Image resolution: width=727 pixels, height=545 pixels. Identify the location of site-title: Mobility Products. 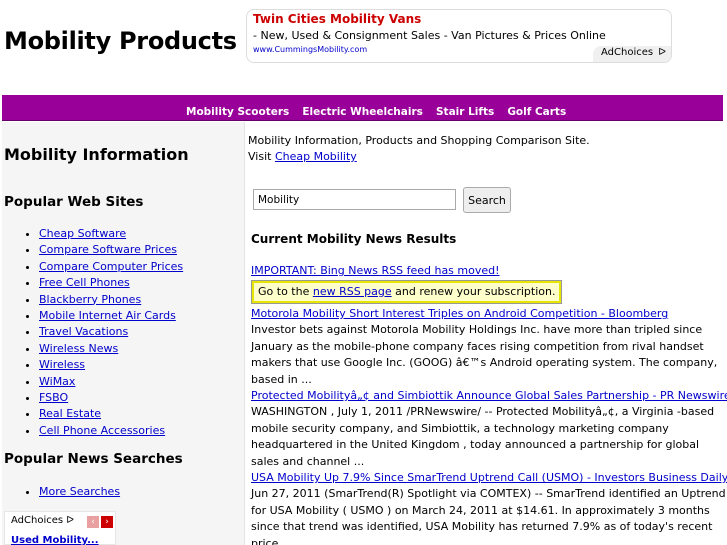
(120, 41).